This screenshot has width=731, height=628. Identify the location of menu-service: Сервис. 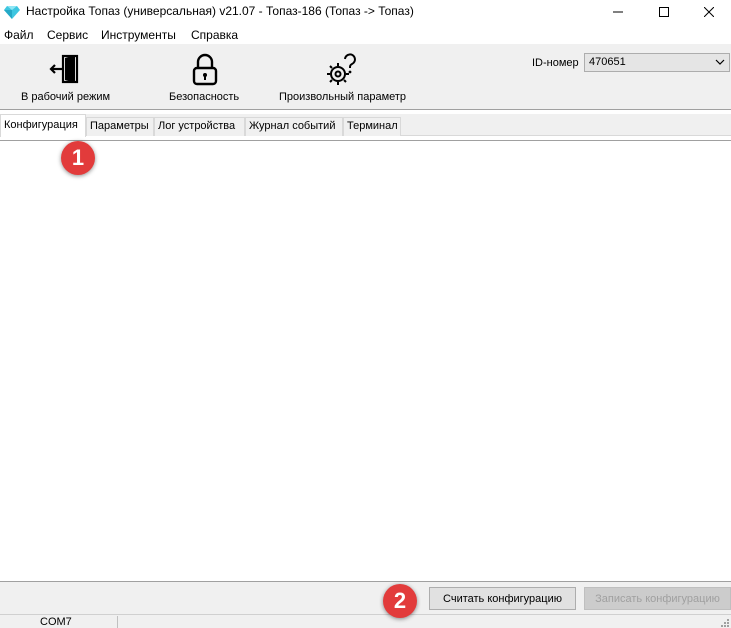
(67, 35).